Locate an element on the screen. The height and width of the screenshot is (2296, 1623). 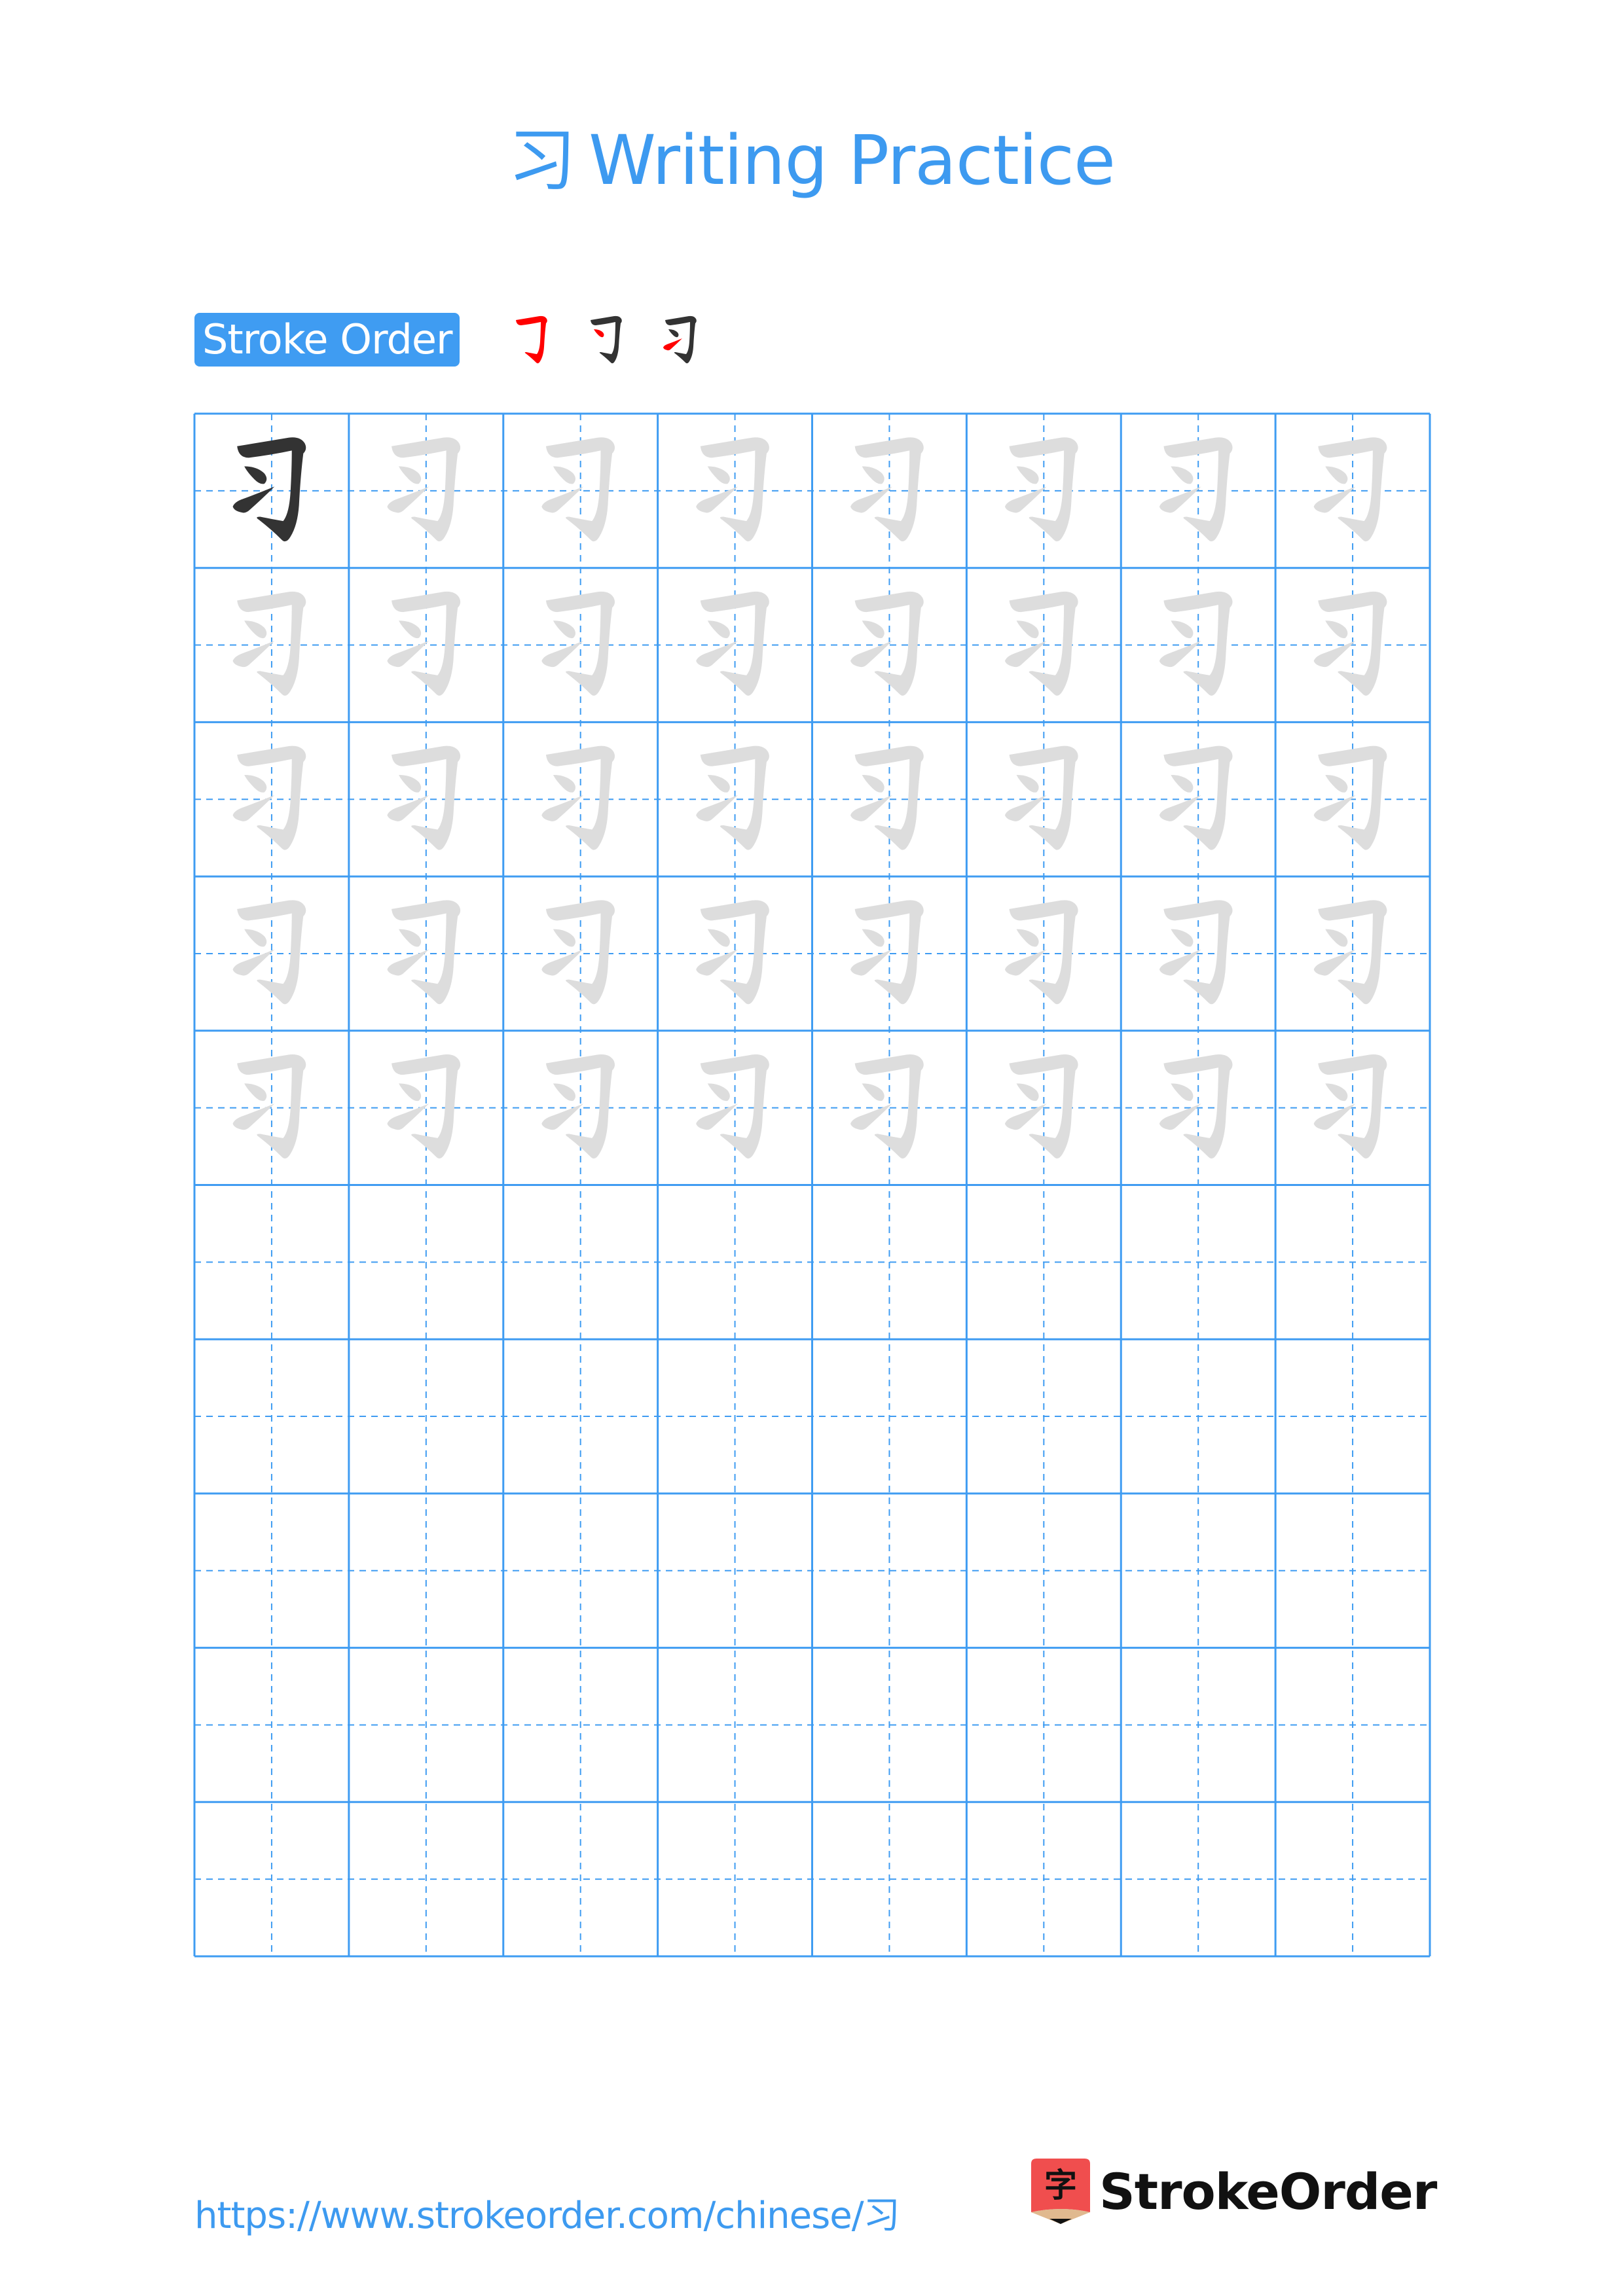
title-text: Writing Practice is located at coordinates (852, 160).